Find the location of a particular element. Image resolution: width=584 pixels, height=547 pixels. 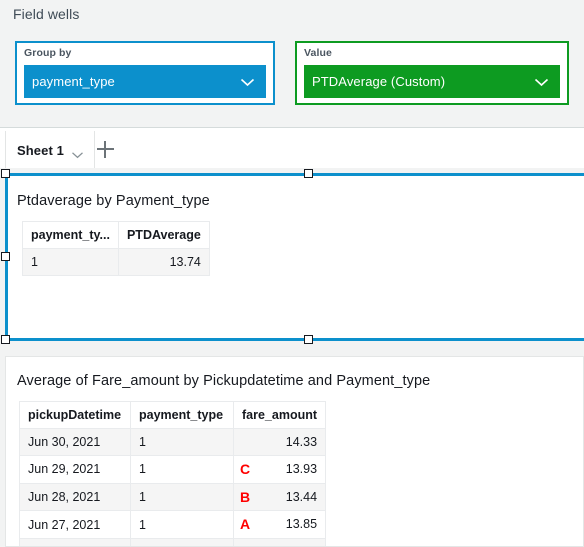

visual-title: Ptdaverage by Payment_type is located at coordinates (113, 201).